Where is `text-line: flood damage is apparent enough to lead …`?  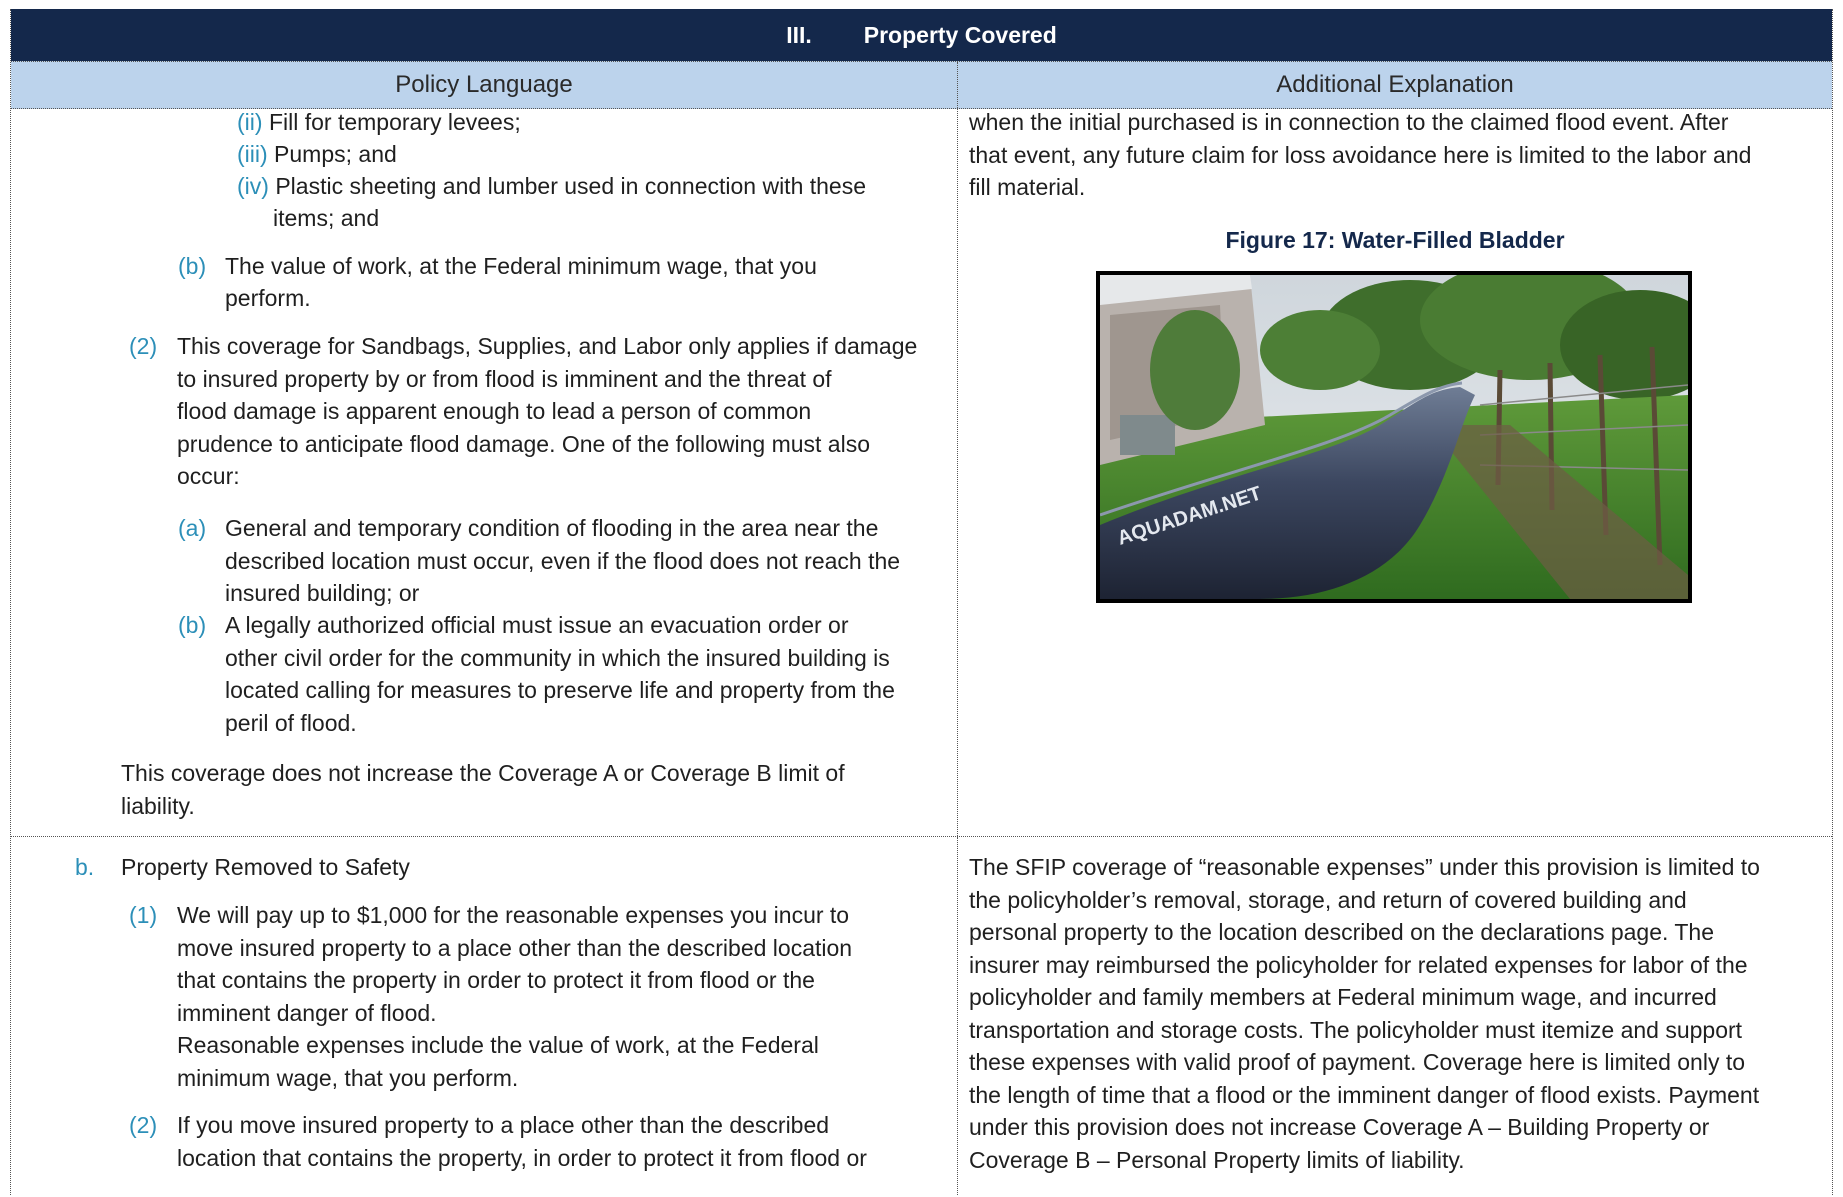
text-line: flood damage is apparent enough to lead … is located at coordinates (494, 411).